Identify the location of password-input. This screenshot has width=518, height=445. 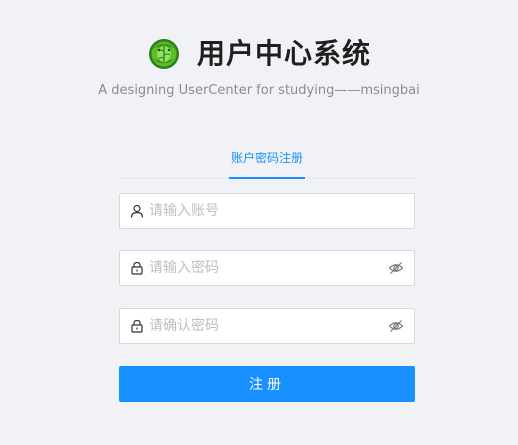
(268, 268).